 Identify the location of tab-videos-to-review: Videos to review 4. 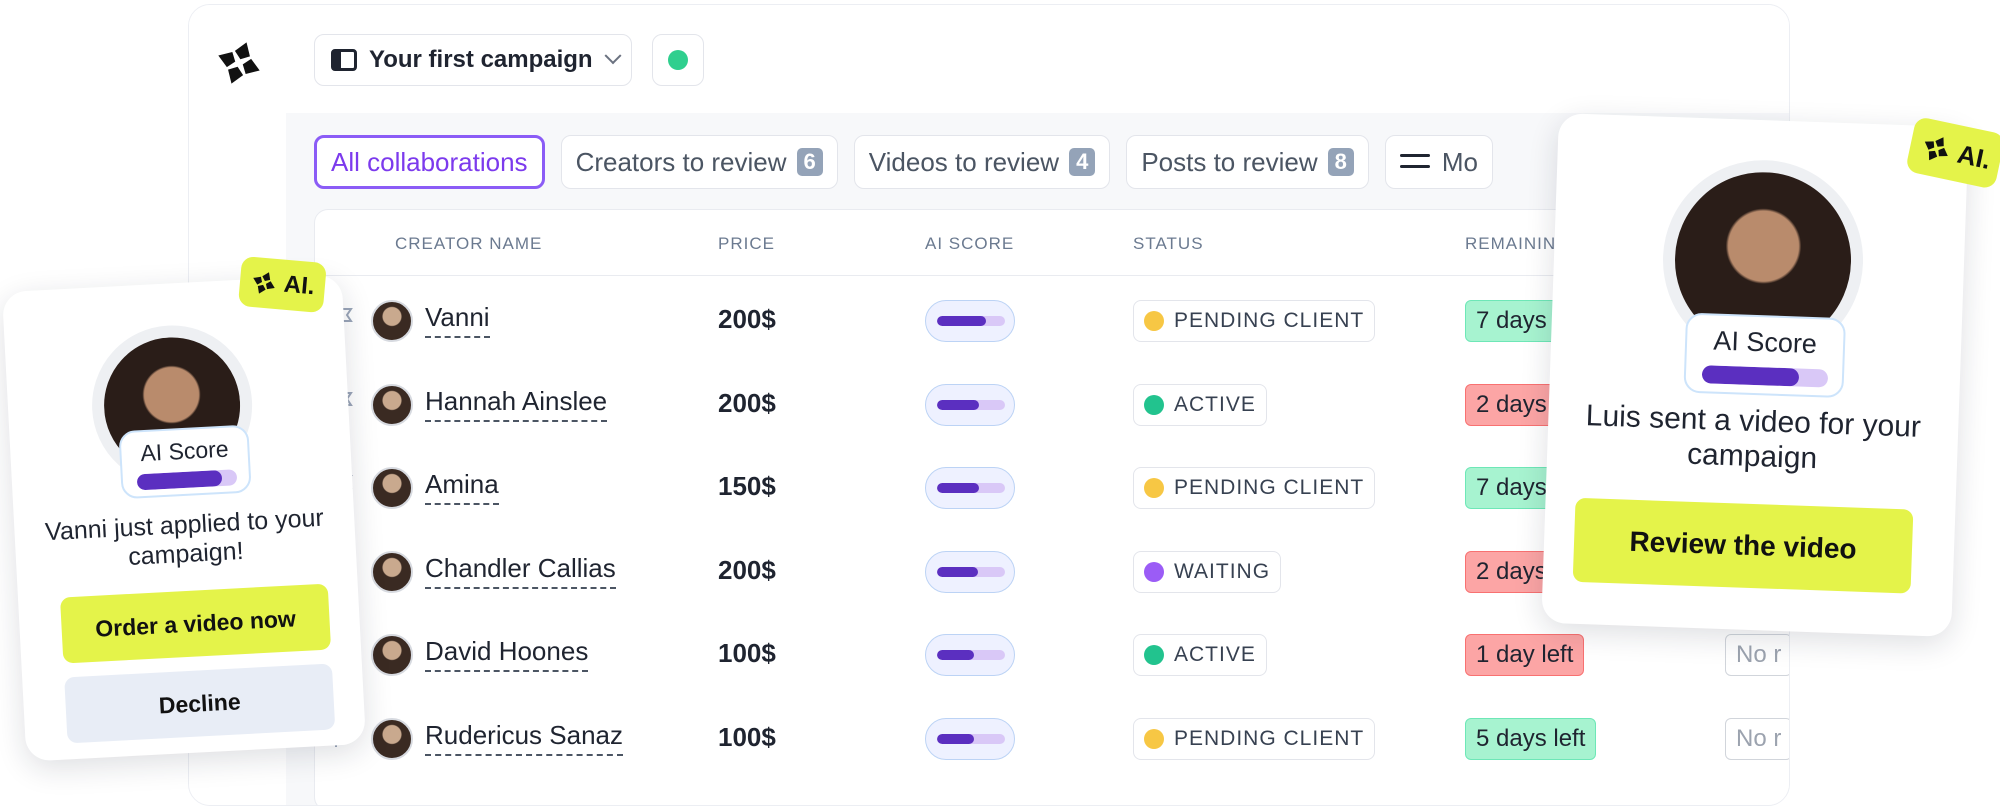
(982, 162).